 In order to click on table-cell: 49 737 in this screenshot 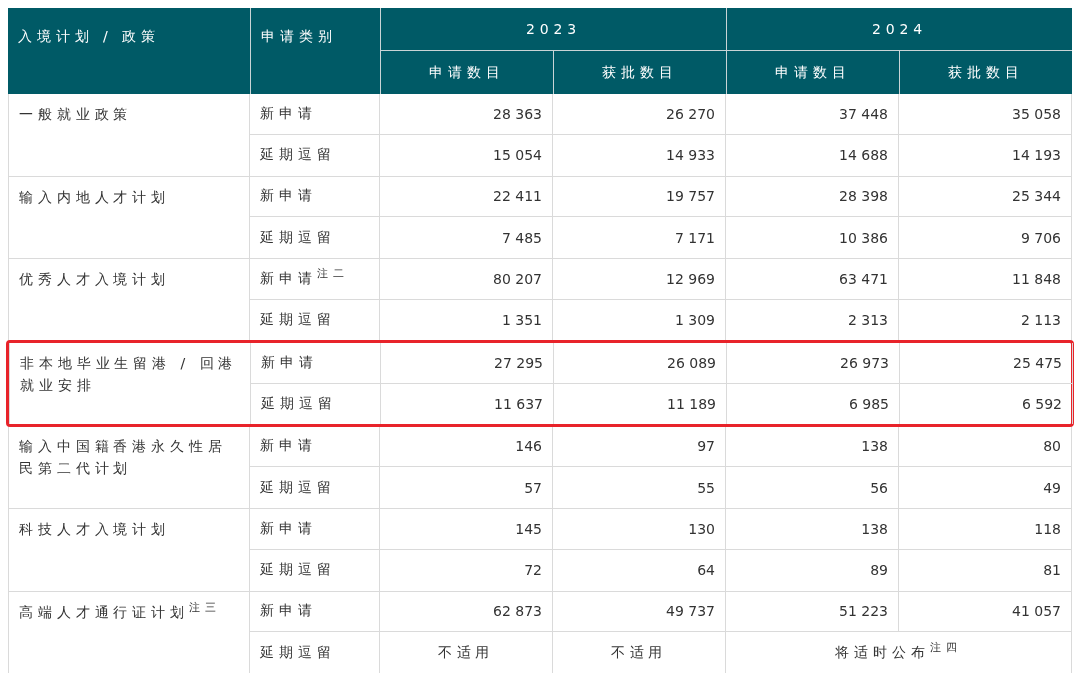, I will do `click(639, 612)`.